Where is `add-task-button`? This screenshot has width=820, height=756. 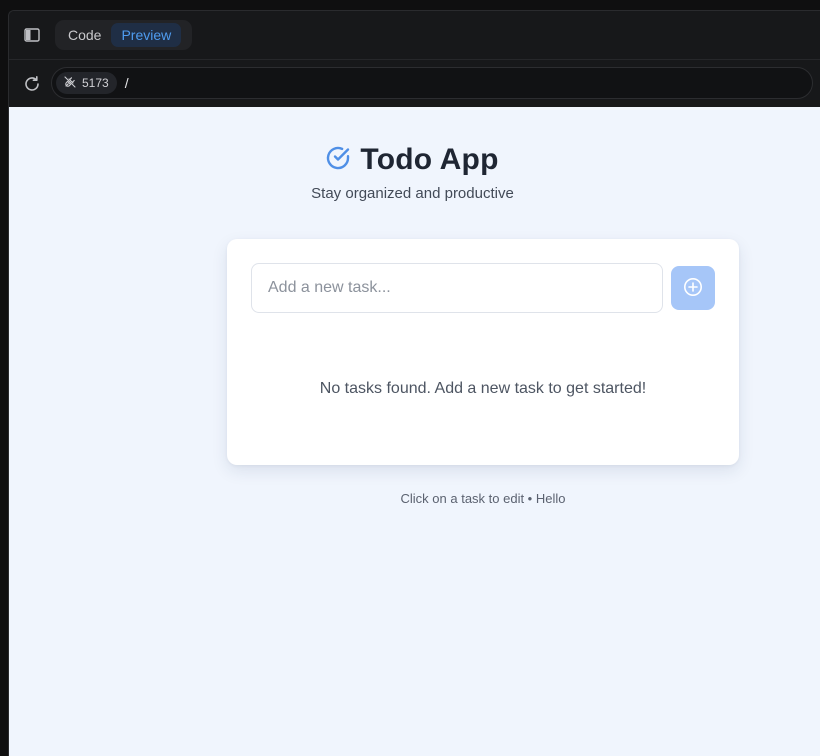 add-task-button is located at coordinates (693, 288).